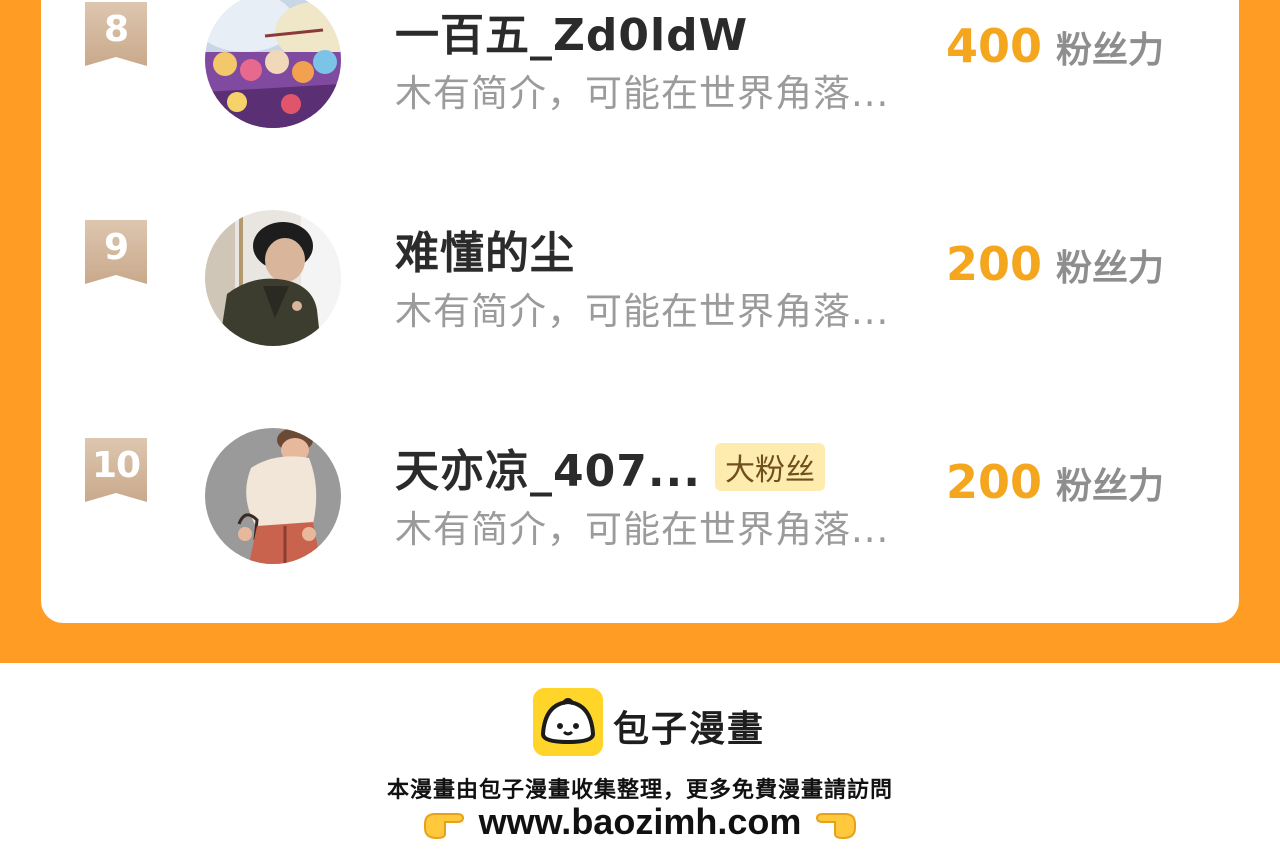 This screenshot has width=1280, height=864. I want to click on big-fan-badge: 大粉丝, so click(770, 467).